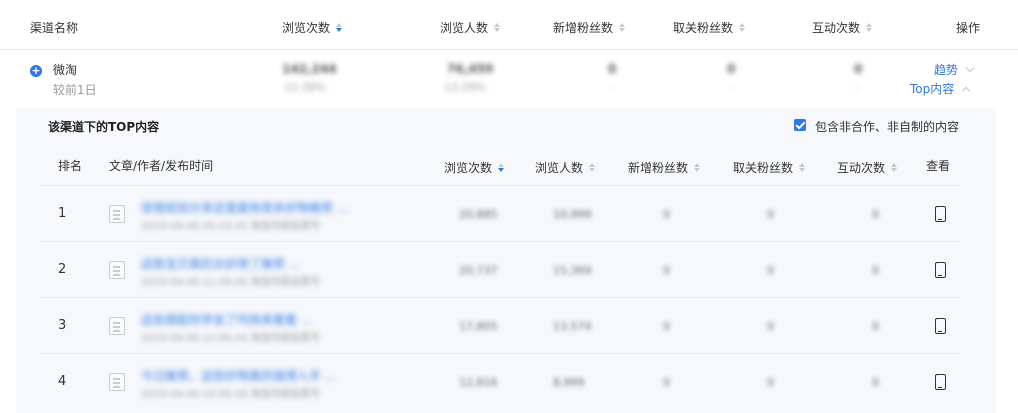 Image resolution: width=1018 pixels, height=413 pixels. Describe the element at coordinates (731, 69) in the screenshot. I see `channel-unfollow-value: 0` at that location.